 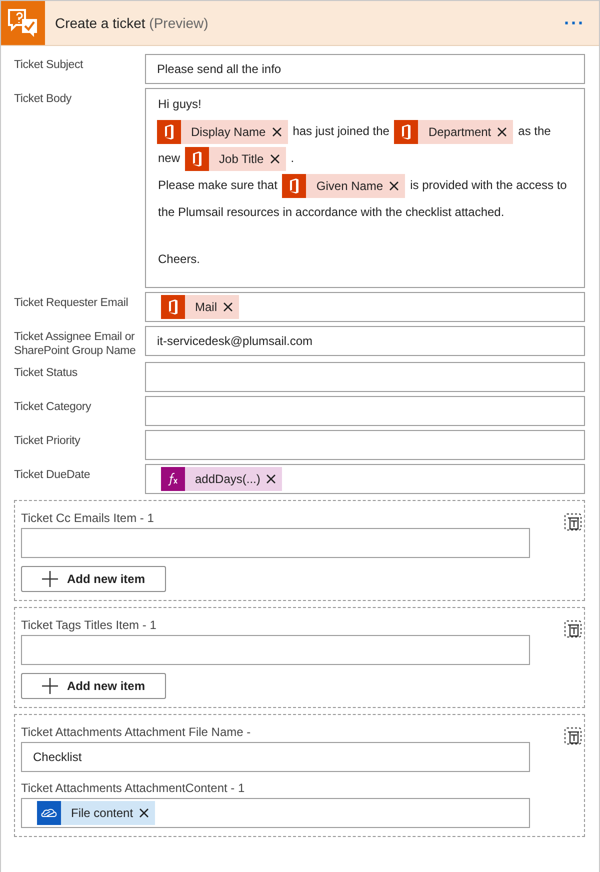 I want to click on field-label: Ticket Tags Titles Item - 1, so click(x=89, y=624).